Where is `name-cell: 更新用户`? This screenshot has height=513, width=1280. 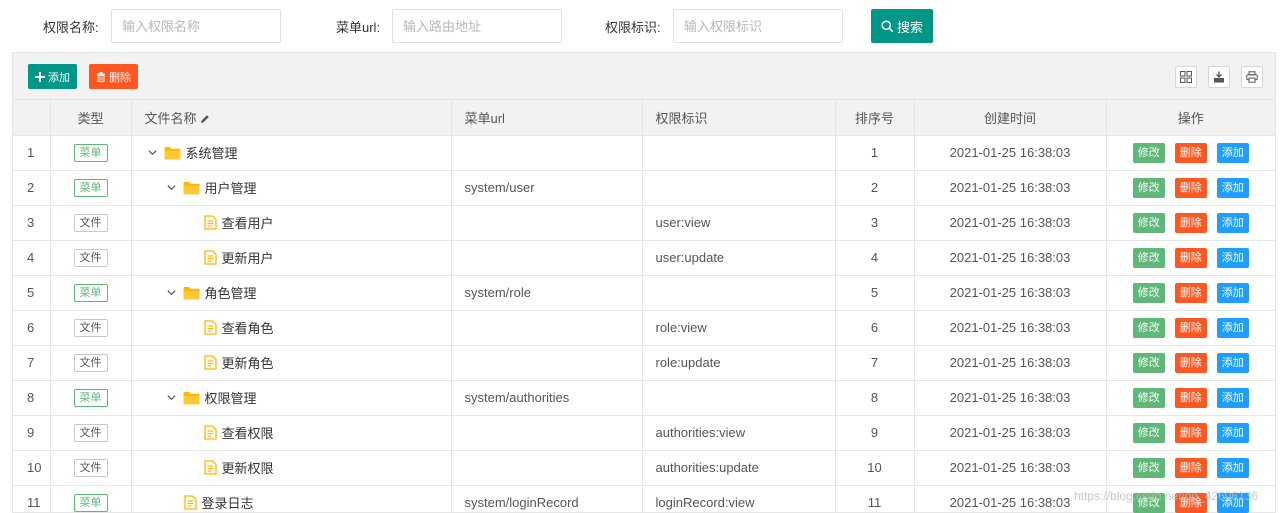 name-cell: 更新用户 is located at coordinates (291, 258).